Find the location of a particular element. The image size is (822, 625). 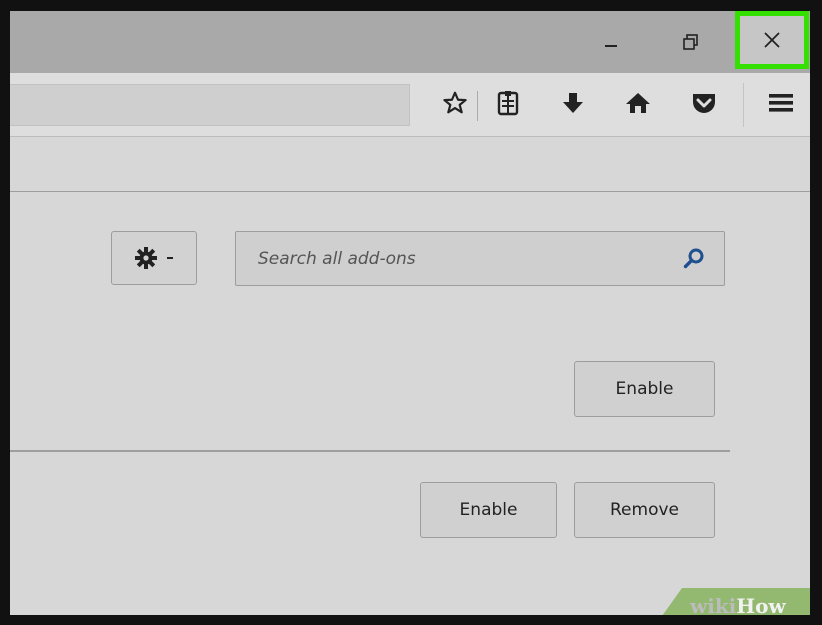

menu-button is located at coordinates (781, 103).